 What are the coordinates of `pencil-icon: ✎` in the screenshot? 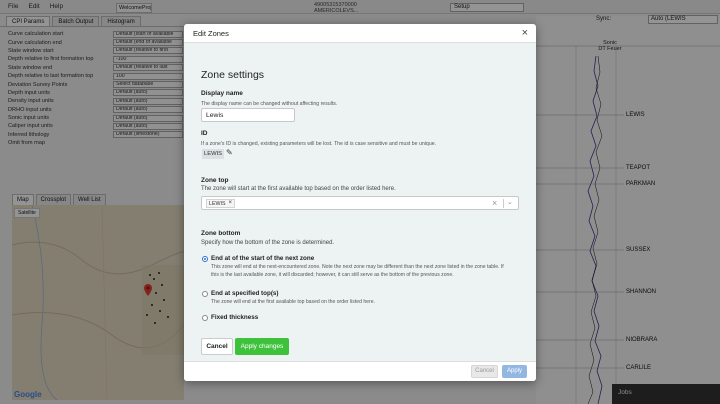 It's located at (229, 152).